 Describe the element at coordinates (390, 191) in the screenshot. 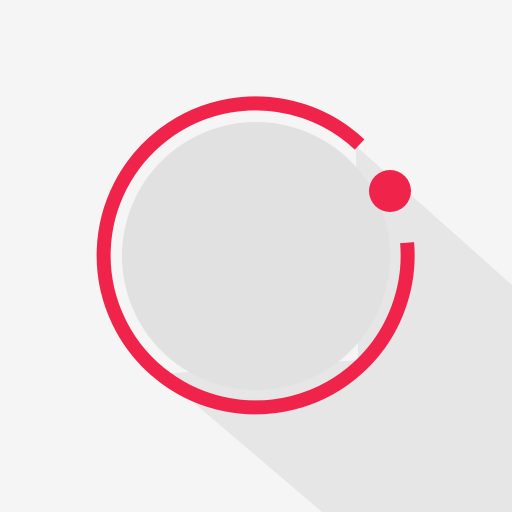

I see `red-dot` at that location.